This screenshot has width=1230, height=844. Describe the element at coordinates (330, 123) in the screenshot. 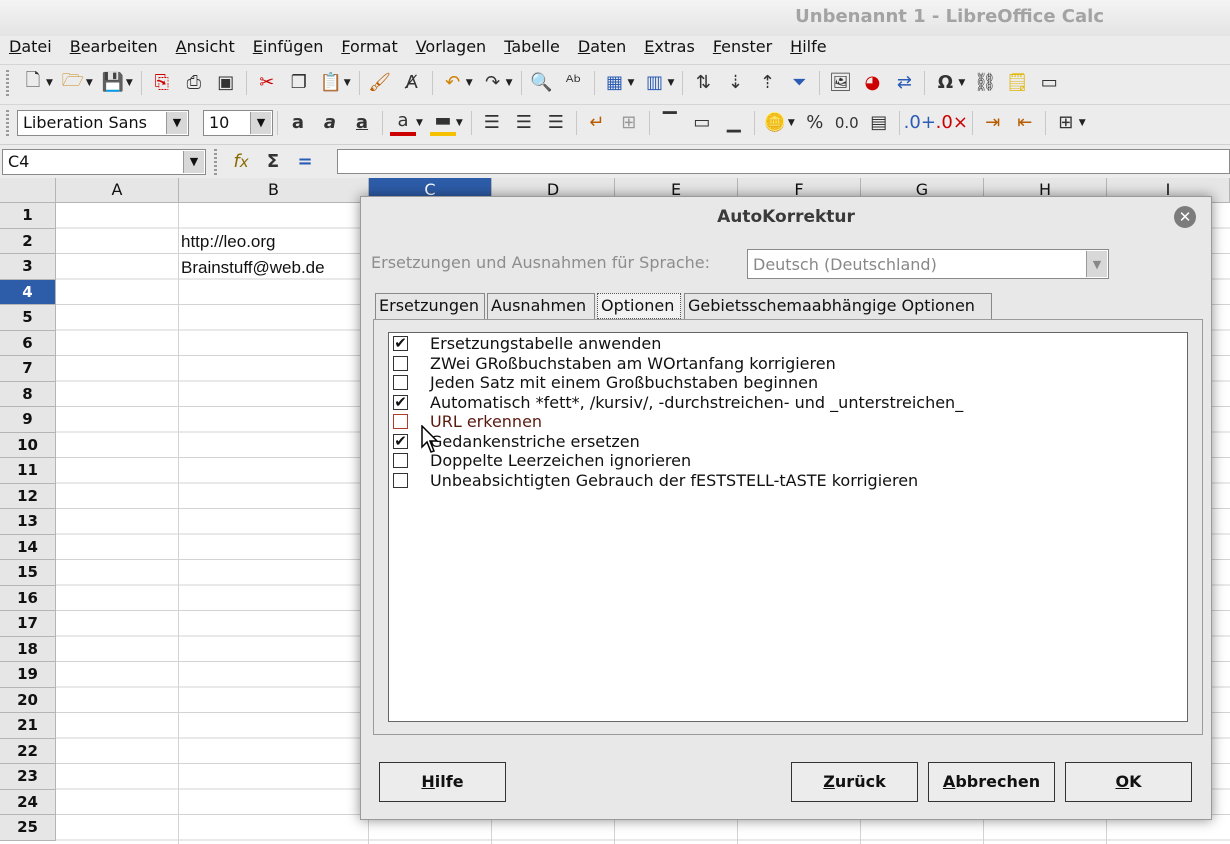

I see `italic-icon: a` at that location.